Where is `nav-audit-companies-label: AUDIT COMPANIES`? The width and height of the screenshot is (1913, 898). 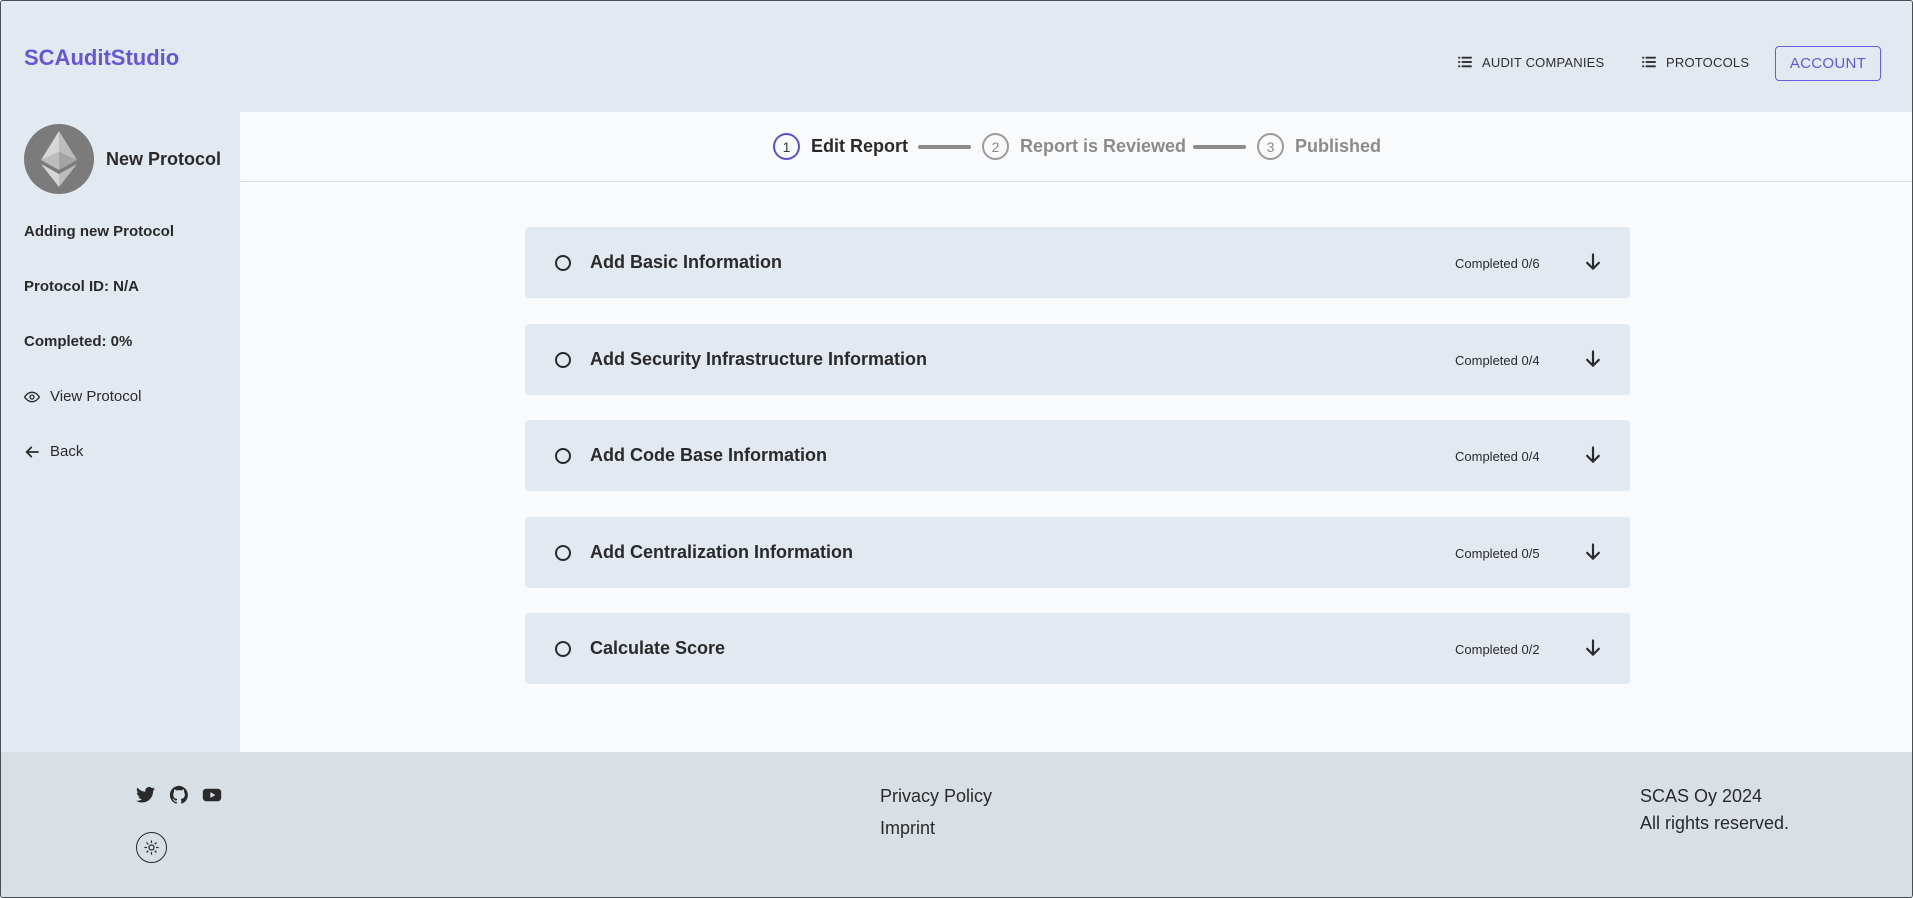 nav-audit-companies-label: AUDIT COMPANIES is located at coordinates (1543, 62).